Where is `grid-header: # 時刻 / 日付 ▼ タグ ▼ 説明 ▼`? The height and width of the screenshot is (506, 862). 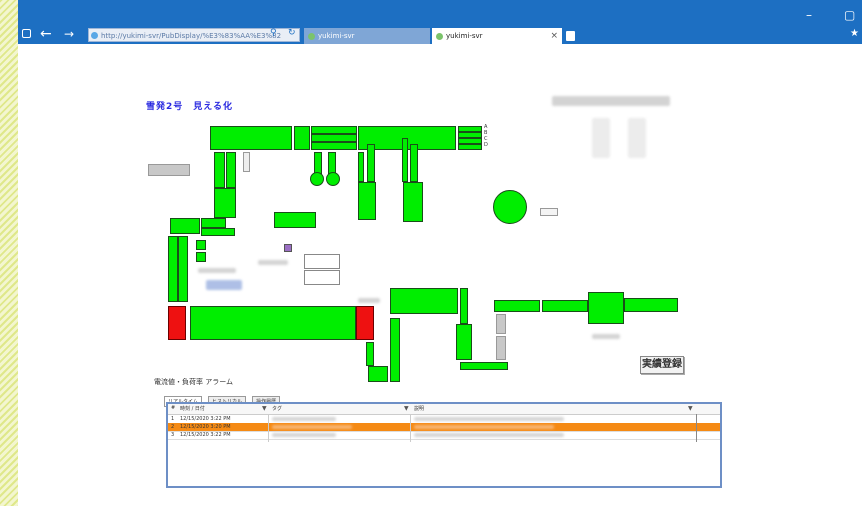
grid-header: # 時刻 / 日付 ▼ タグ ▼ 説明 ▼ is located at coordinates (444, 409).